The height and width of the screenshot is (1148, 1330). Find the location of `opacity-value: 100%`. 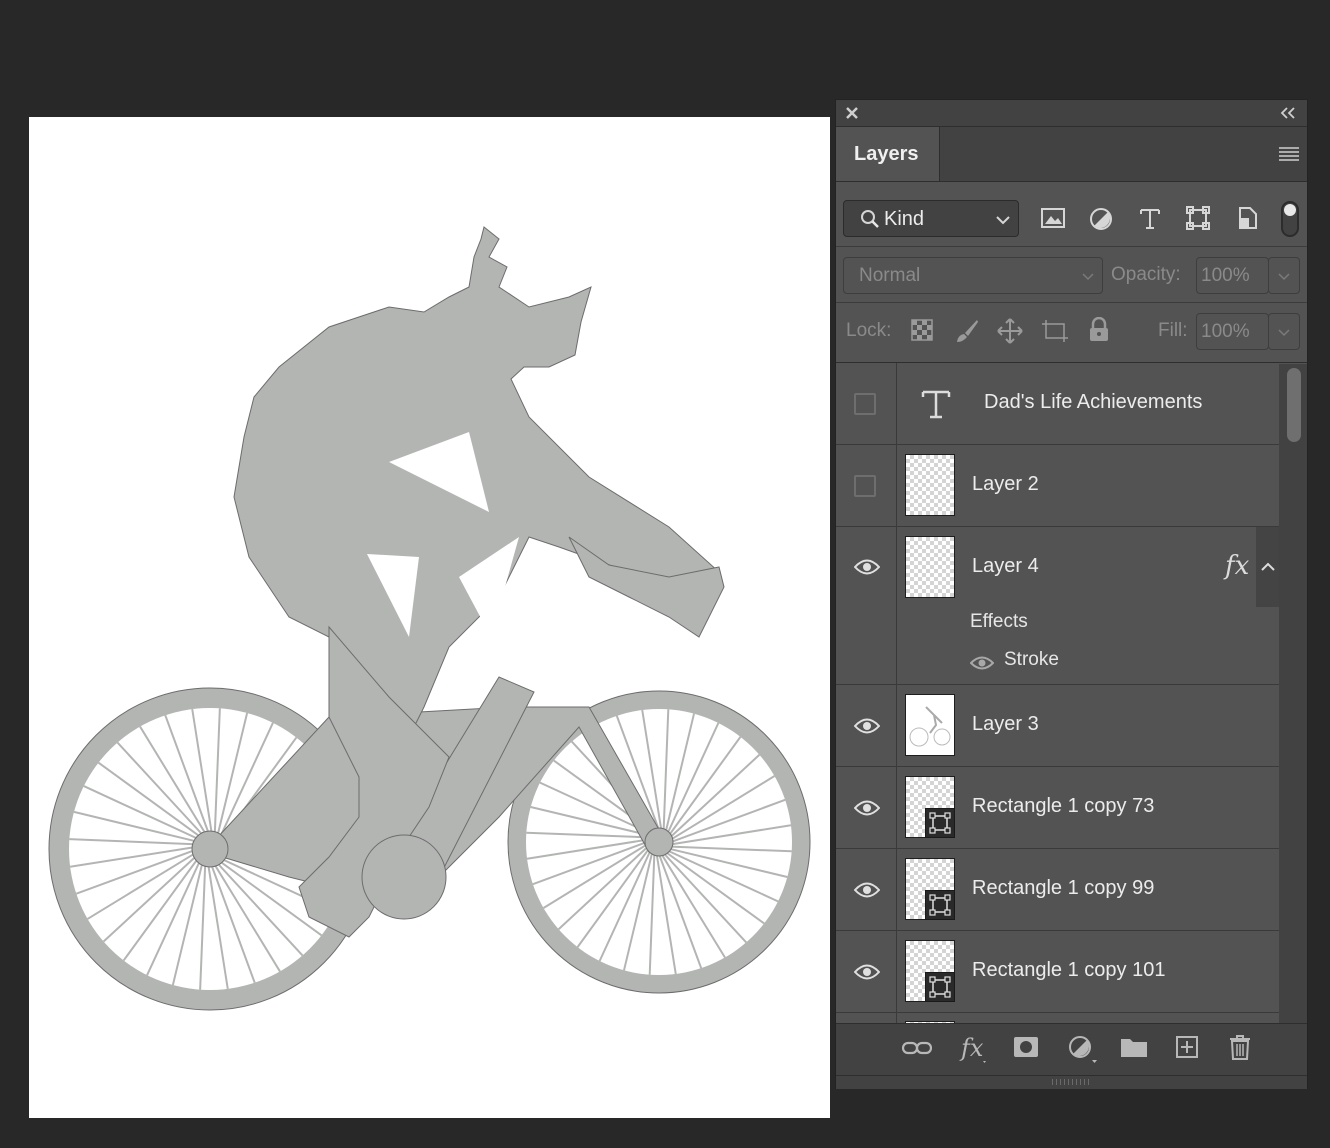

opacity-value: 100% is located at coordinates (1225, 275).